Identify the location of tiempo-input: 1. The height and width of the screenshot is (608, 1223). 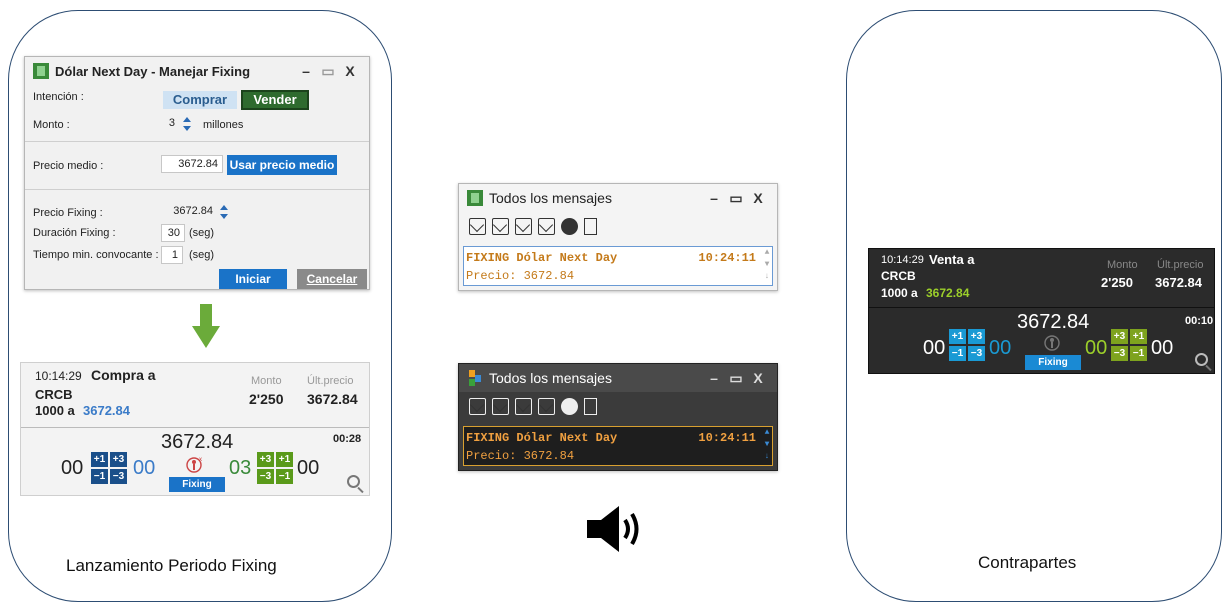
(172, 255).